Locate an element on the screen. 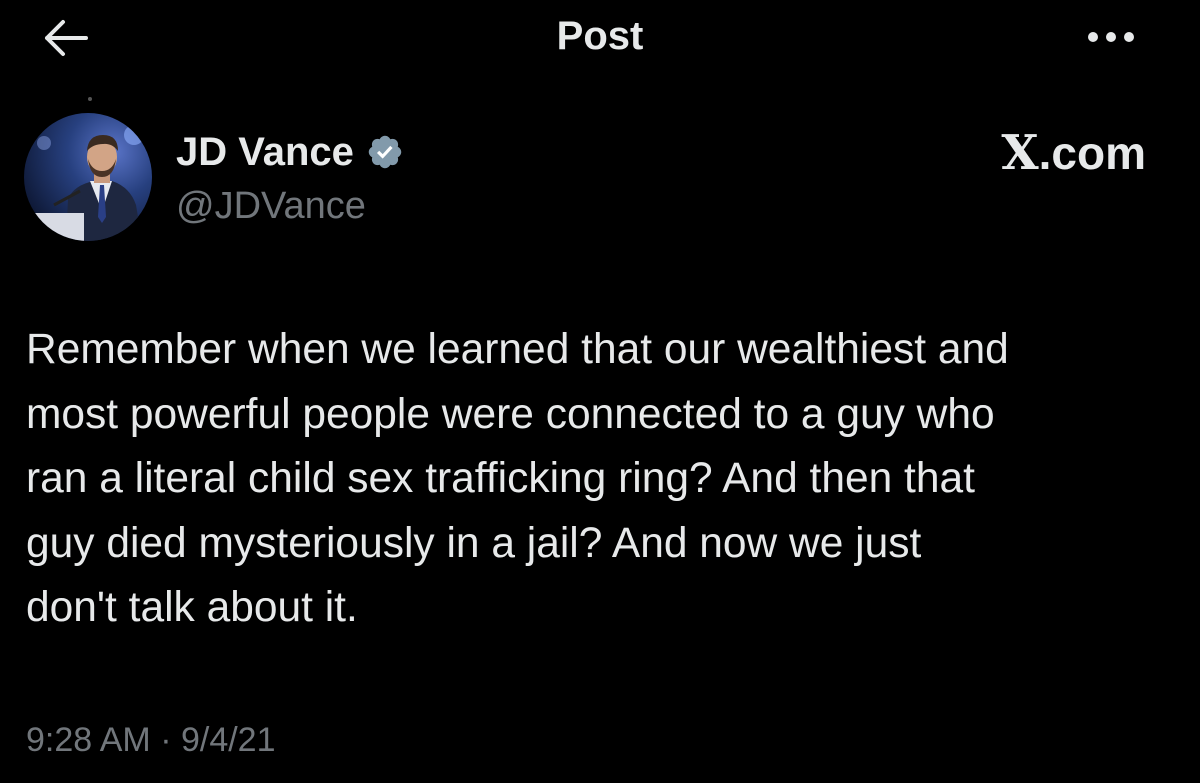 Image resolution: width=1200 pixels, height=783 pixels. arrow-left-icon is located at coordinates (66, 38).